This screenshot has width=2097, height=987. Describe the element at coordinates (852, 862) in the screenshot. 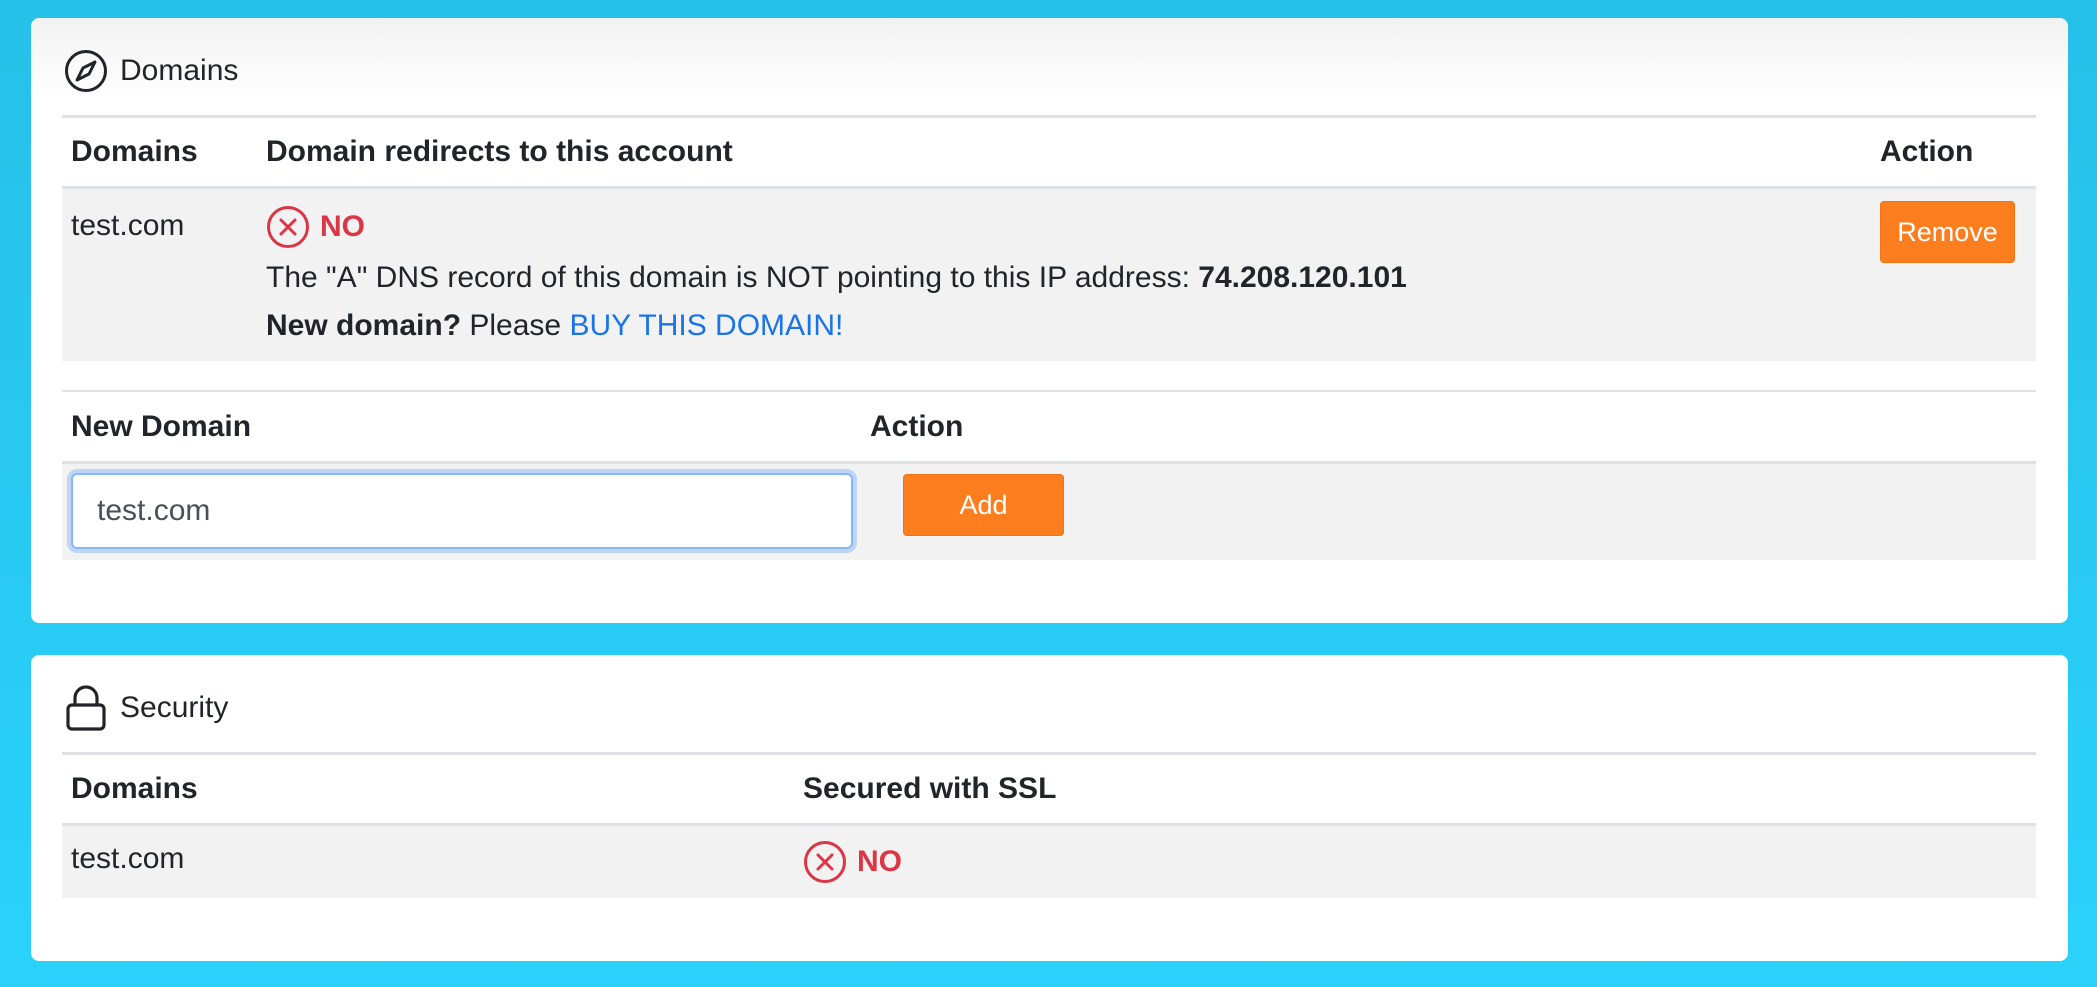

I see `ssl-status: NO` at that location.